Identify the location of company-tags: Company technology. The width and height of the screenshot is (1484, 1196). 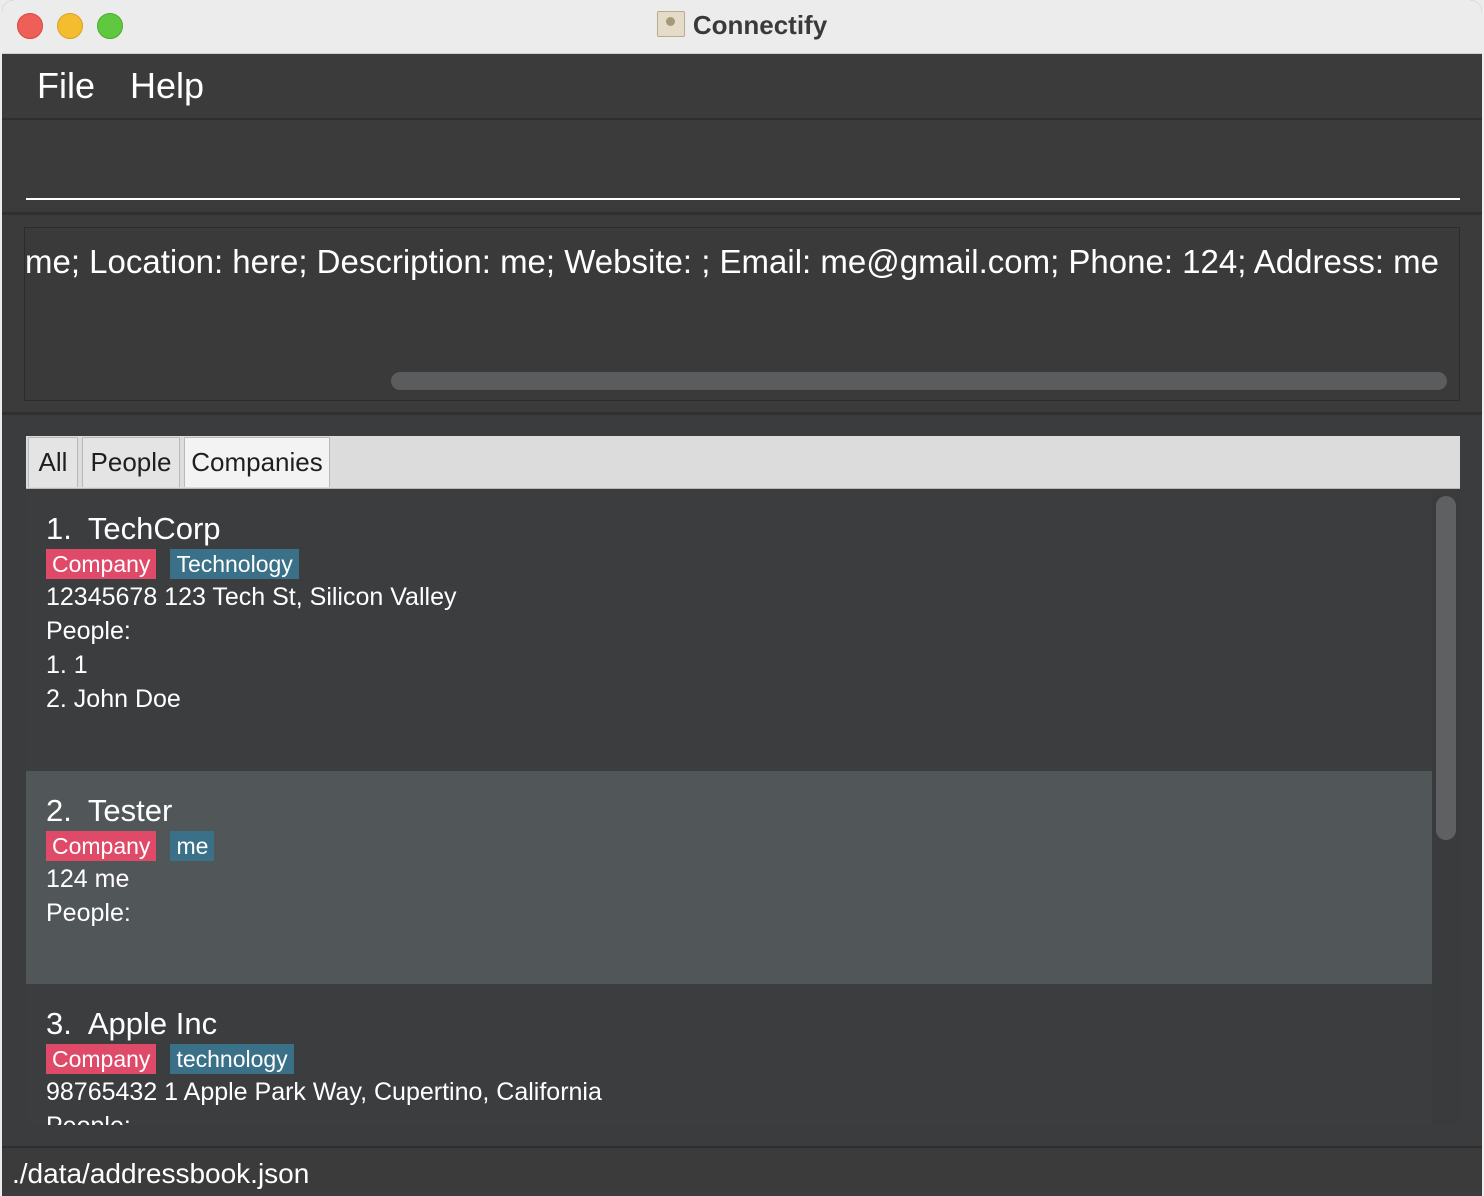
(177, 1059).